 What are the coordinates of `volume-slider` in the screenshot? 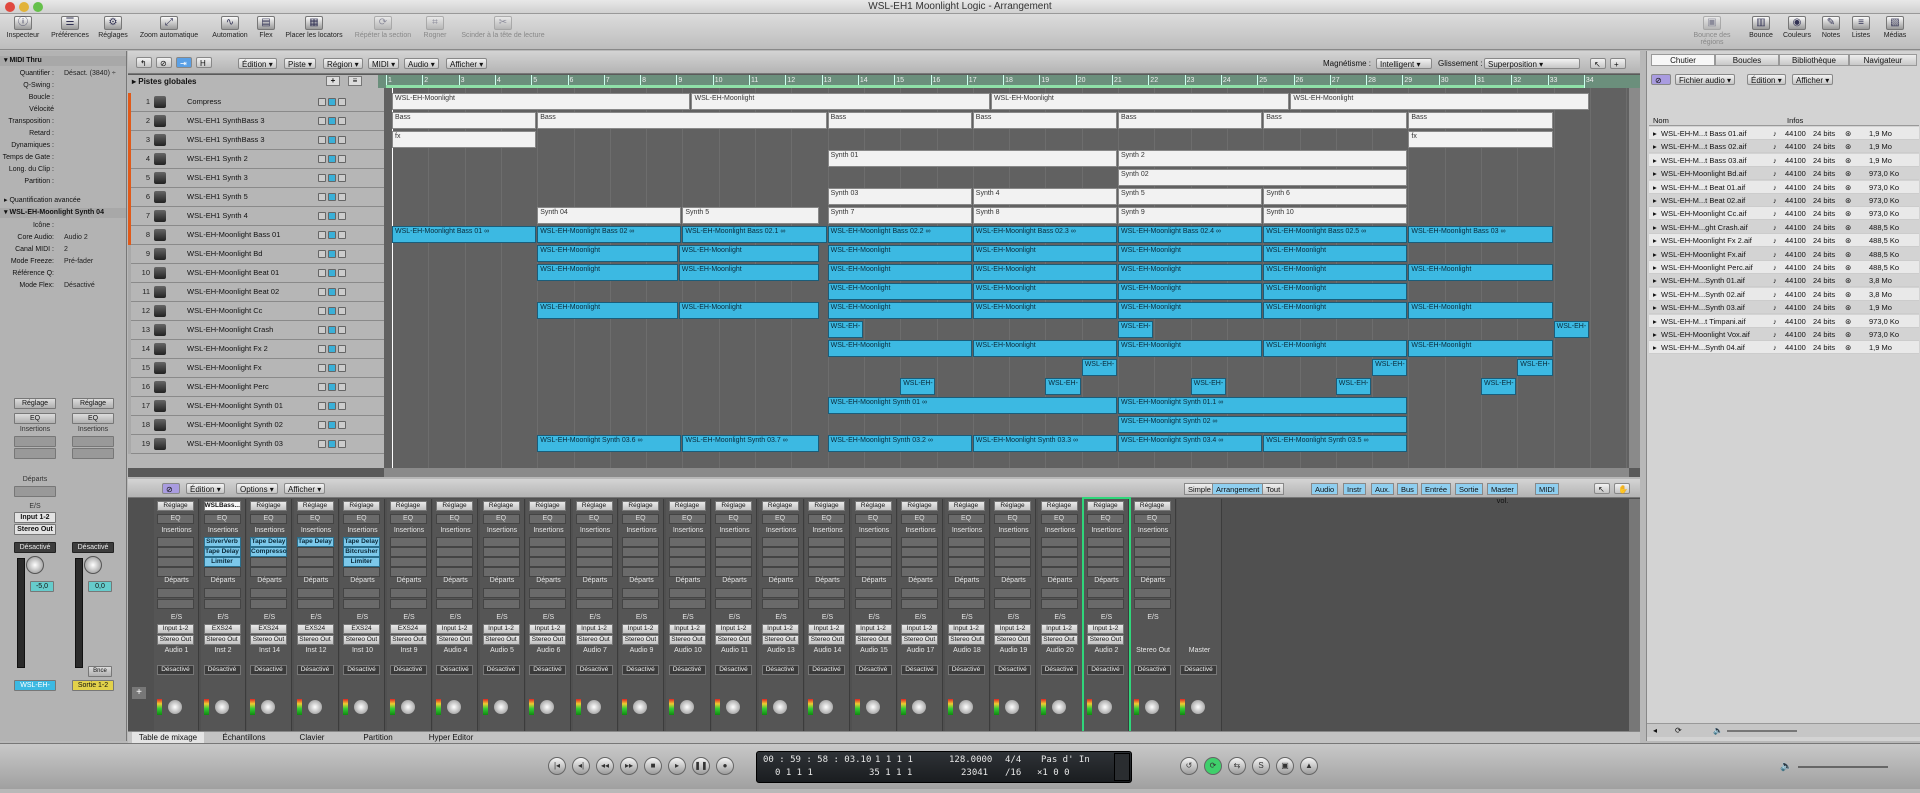 It's located at (1762, 731).